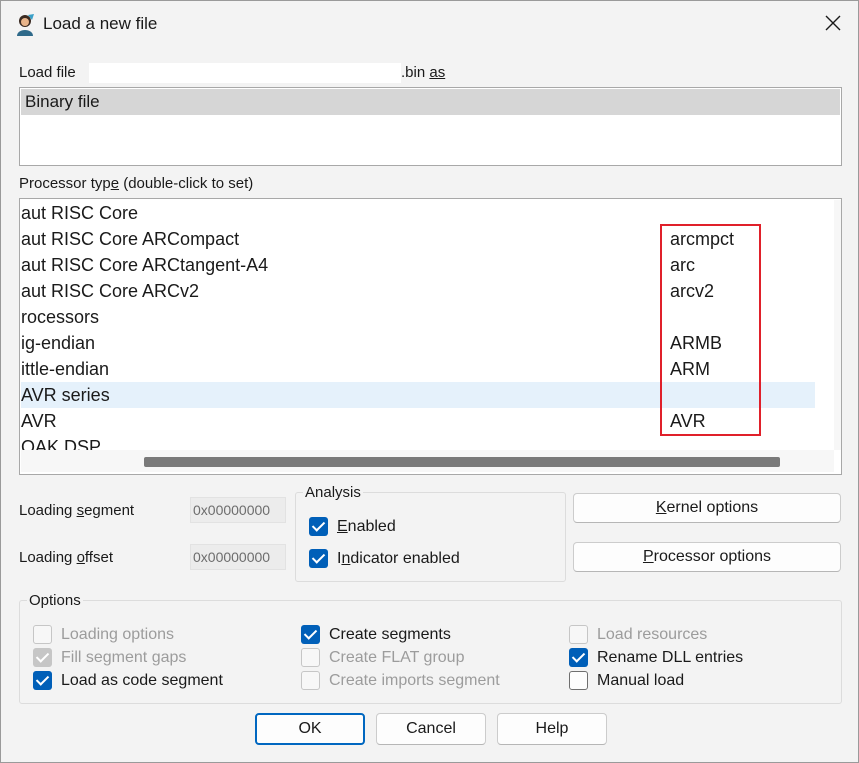 Image resolution: width=859 pixels, height=763 pixels. What do you see at coordinates (710, 330) in the screenshot?
I see `red-annotation-box` at bounding box center [710, 330].